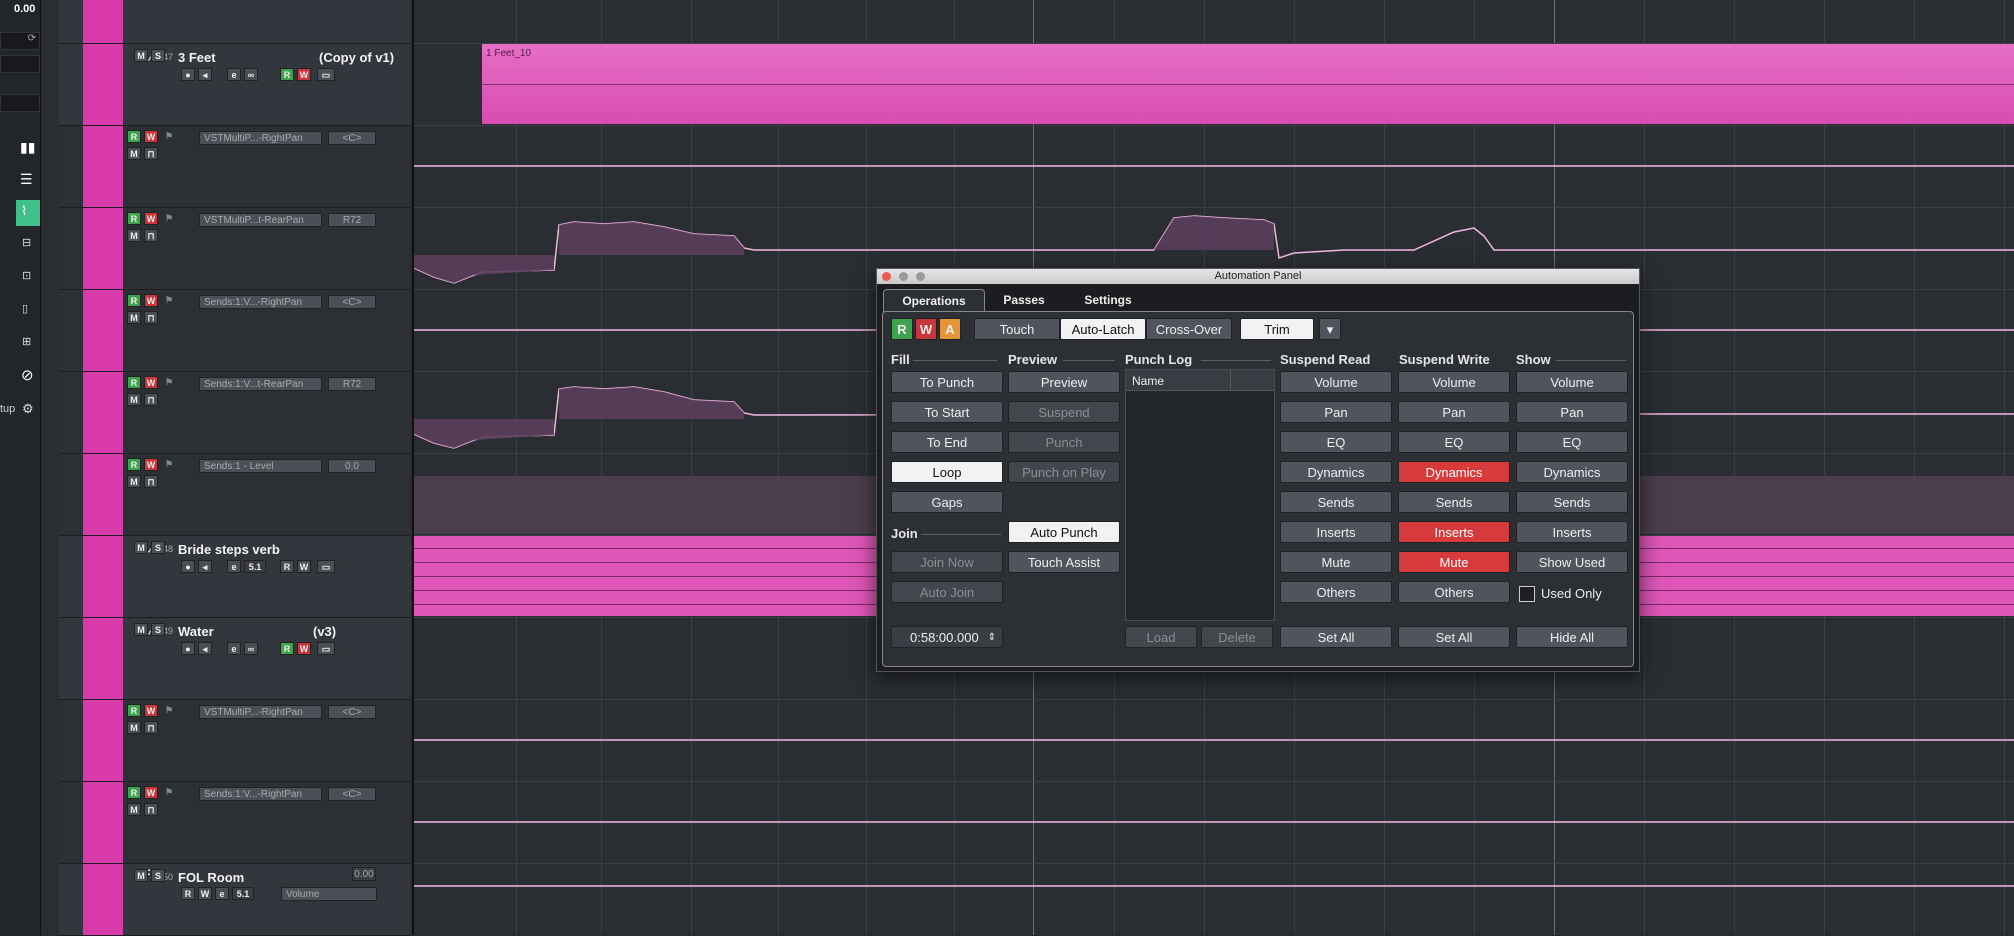 Image resolution: width=2014 pixels, height=936 pixels. I want to click on punch-button: Punch, so click(1064, 442).